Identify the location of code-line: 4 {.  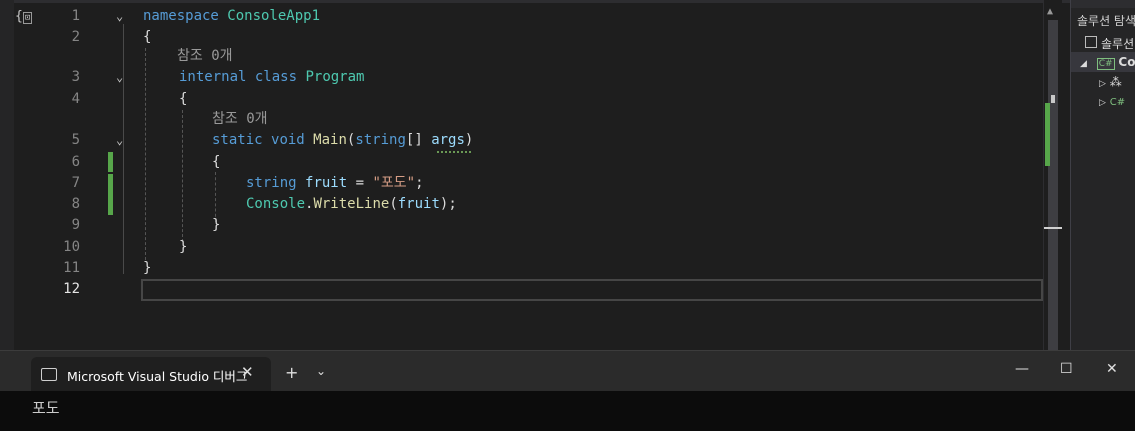
(520, 99).